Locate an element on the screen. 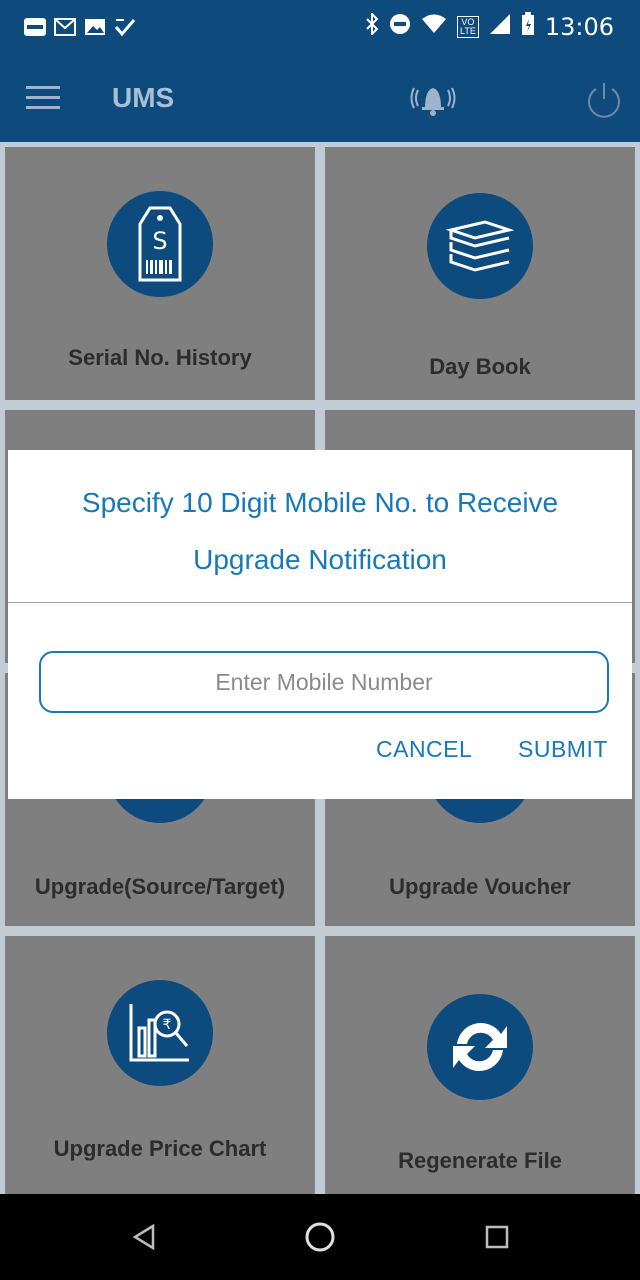 The height and width of the screenshot is (1280, 640). navigation-bar is located at coordinates (320, 1237).